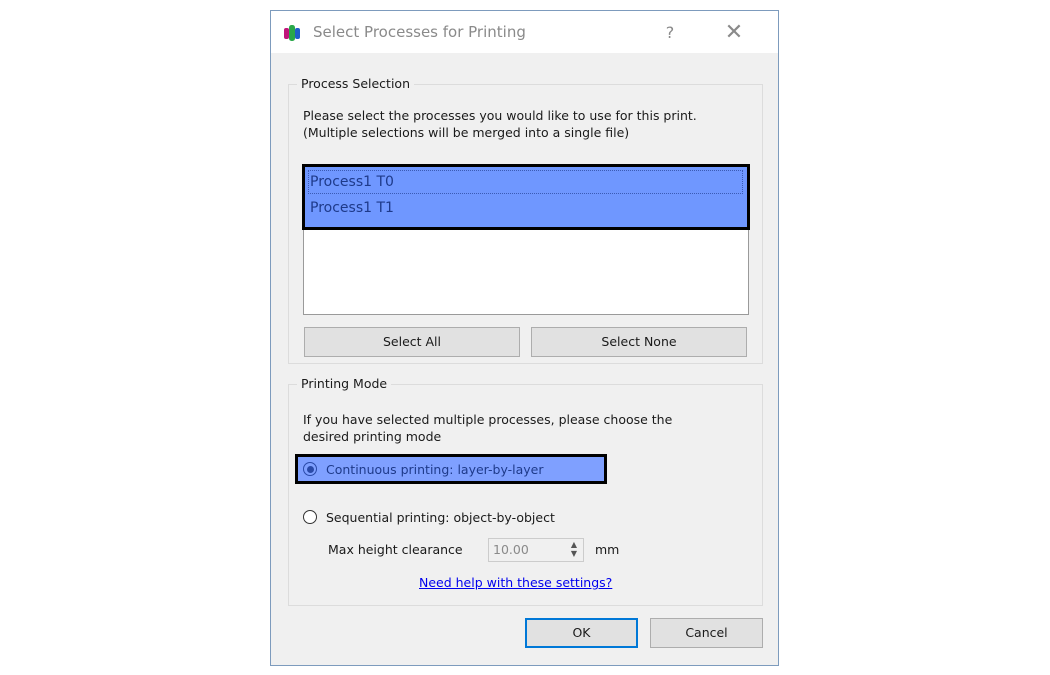 The height and width of the screenshot is (675, 1050). What do you see at coordinates (511, 549) in the screenshot?
I see `max-height-value: 10.00` at bounding box center [511, 549].